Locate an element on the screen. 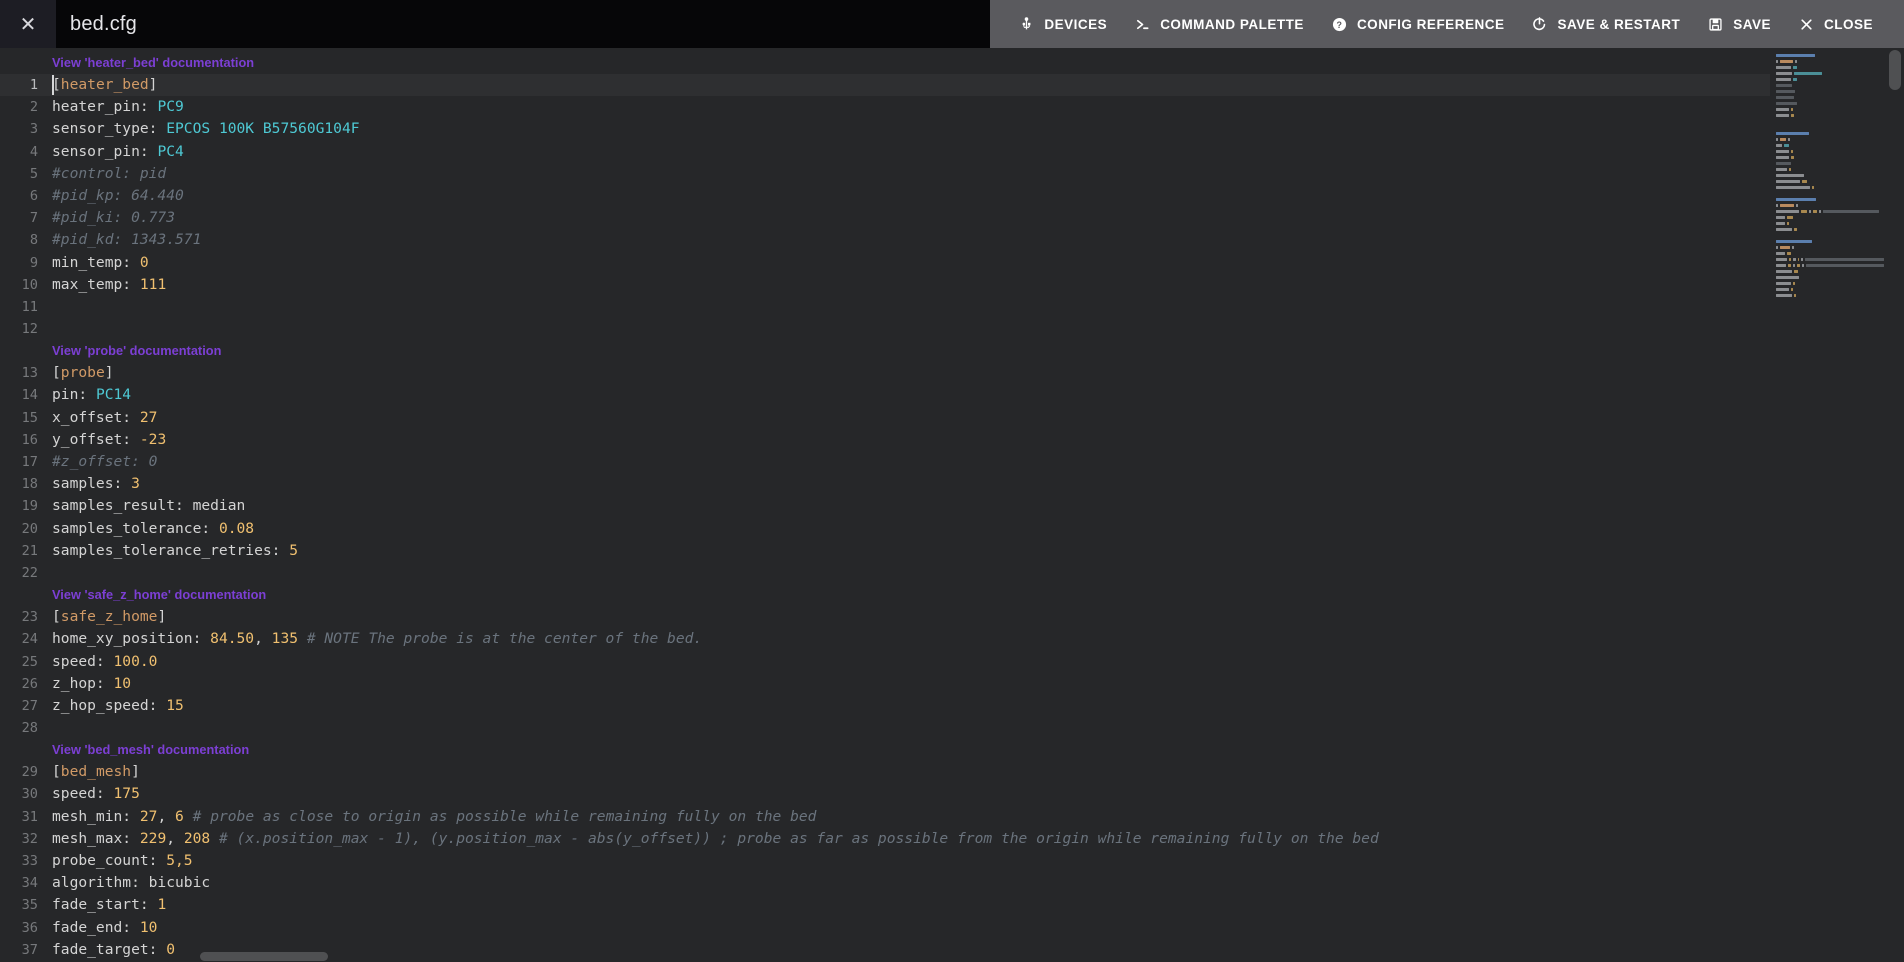 This screenshot has height=962, width=1904. code-line-content: [heater_bed] is located at coordinates (911, 85).